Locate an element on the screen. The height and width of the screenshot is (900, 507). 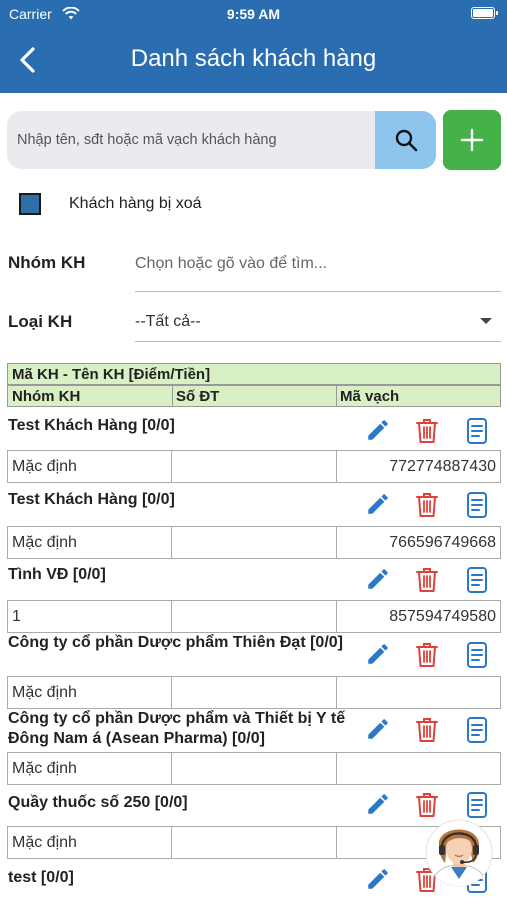
group-filter-label: Nhóm KH is located at coordinates (47, 262).